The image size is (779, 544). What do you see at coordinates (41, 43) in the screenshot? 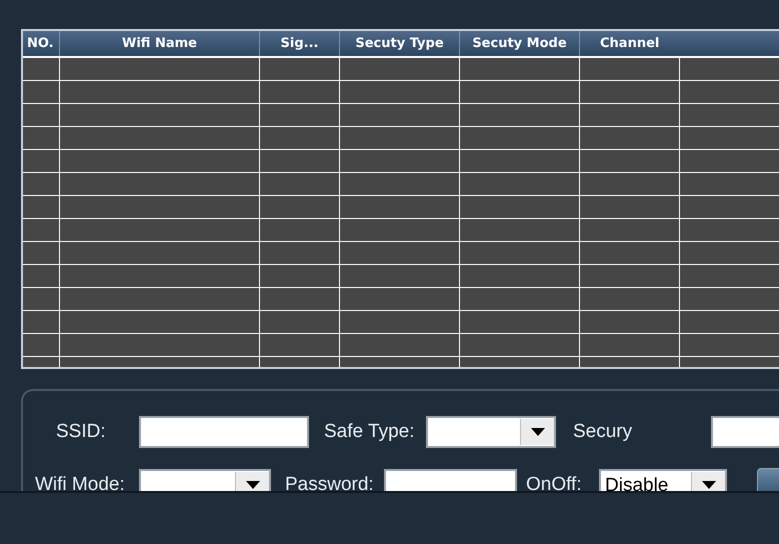
I see `column-header: NO.` at bounding box center [41, 43].